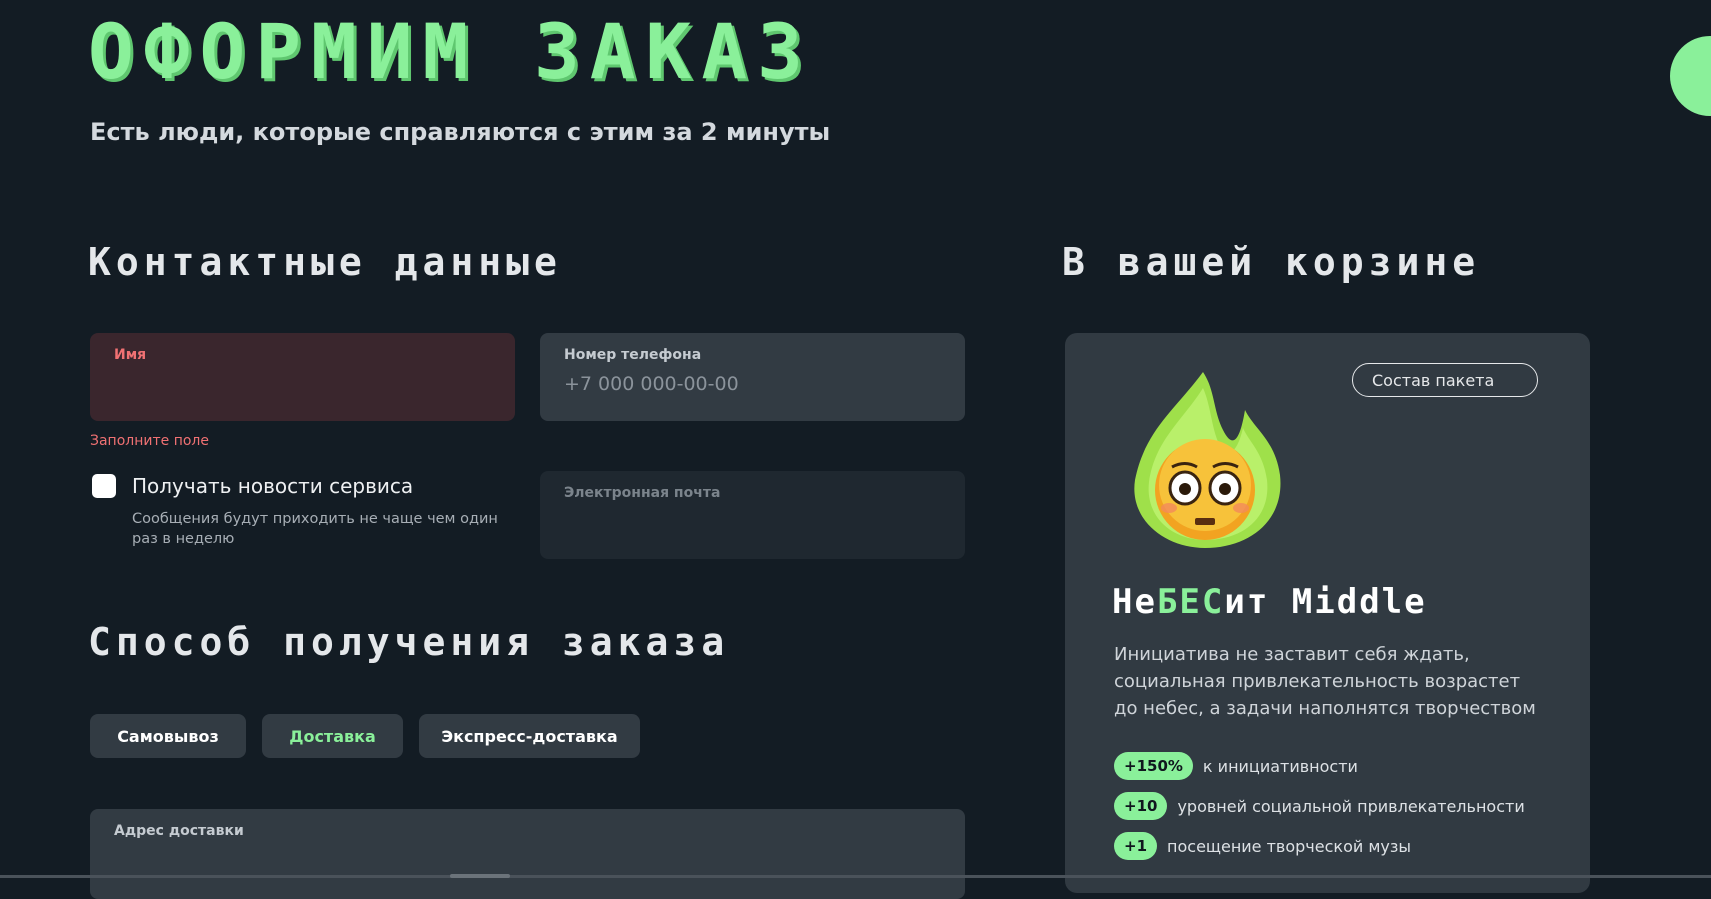  I want to click on email-field: Электронная почта, so click(752, 515).